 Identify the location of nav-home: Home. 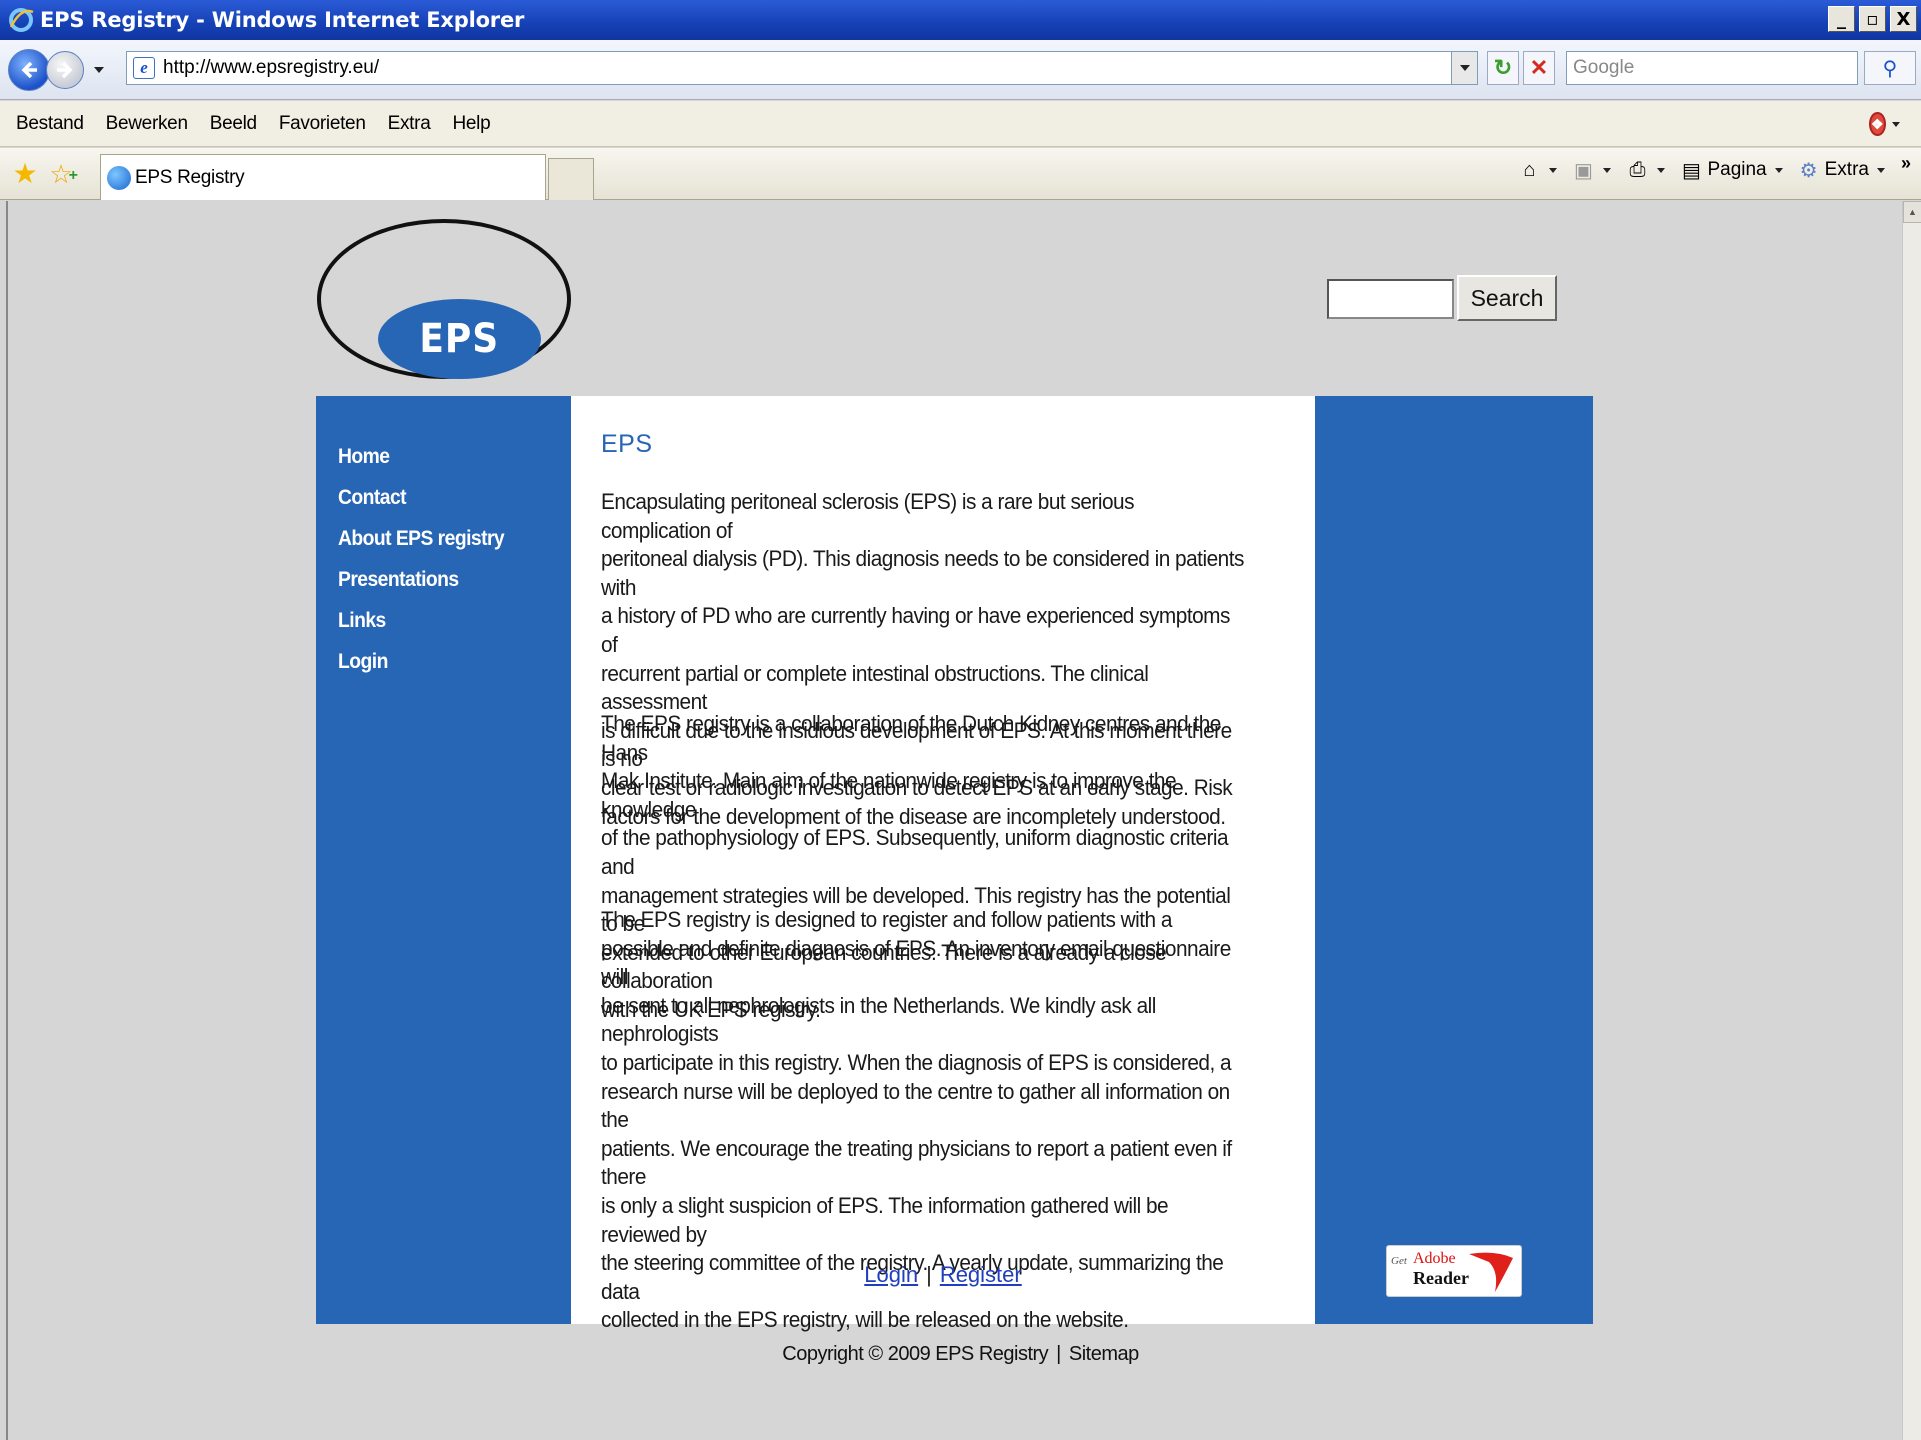
(421, 456).